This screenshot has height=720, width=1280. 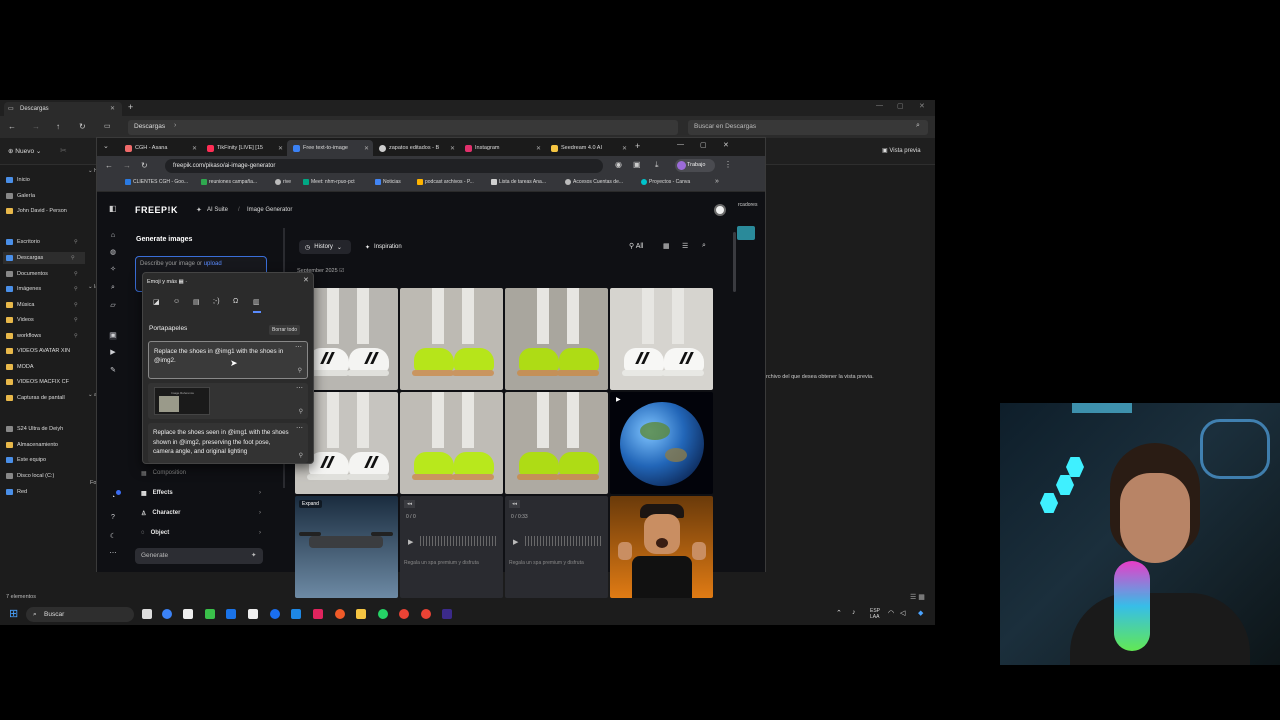 I want to click on partial-button, so click(x=746, y=233).